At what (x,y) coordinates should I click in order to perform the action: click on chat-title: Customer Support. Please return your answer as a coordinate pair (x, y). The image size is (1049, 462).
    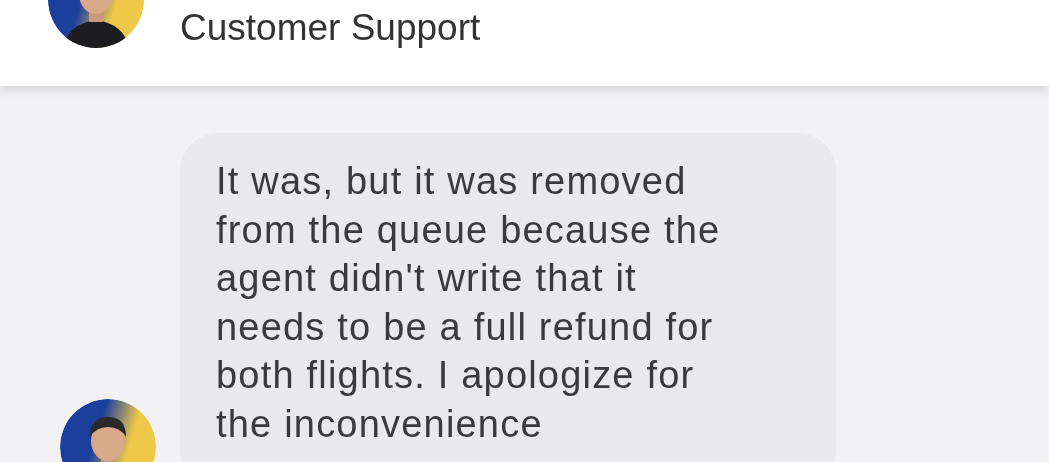
    Looking at the image, I should click on (330, 28).